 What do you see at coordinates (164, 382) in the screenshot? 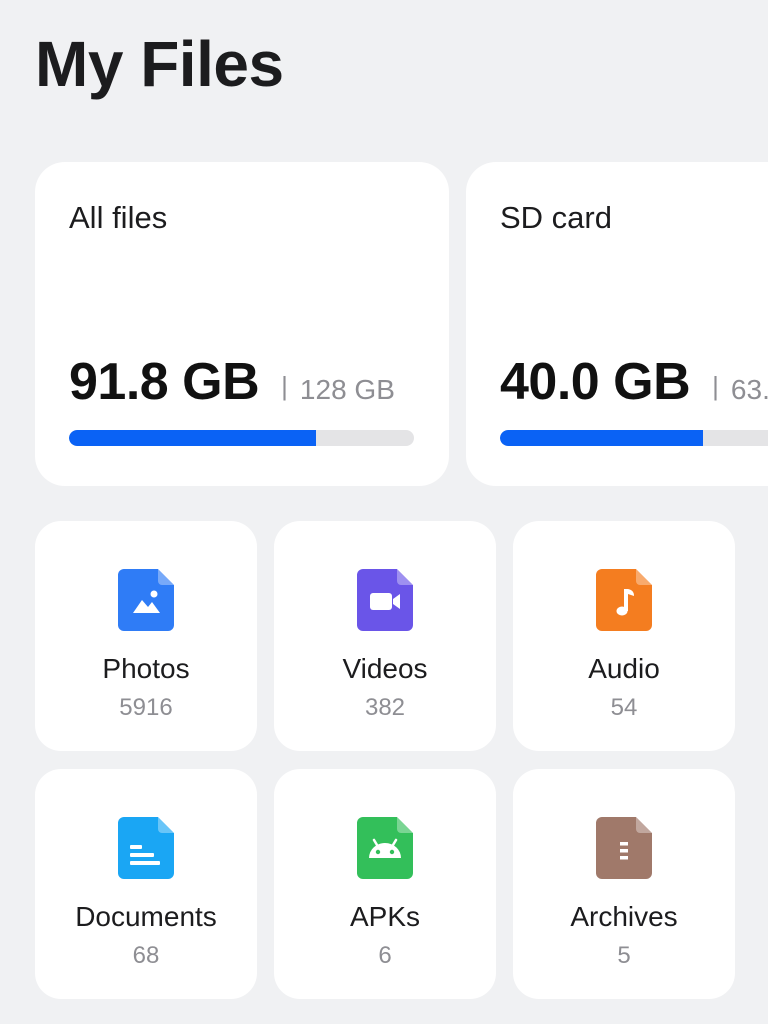
I see `storage-used: 91.8 GB` at bounding box center [164, 382].